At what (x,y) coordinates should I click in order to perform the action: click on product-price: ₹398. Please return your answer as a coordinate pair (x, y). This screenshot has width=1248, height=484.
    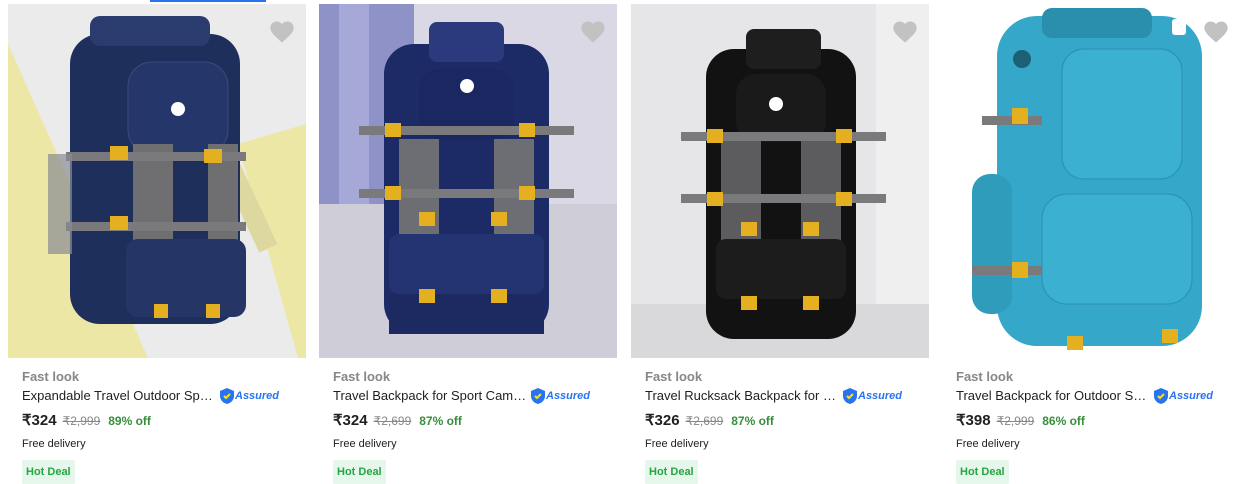
    Looking at the image, I should click on (973, 420).